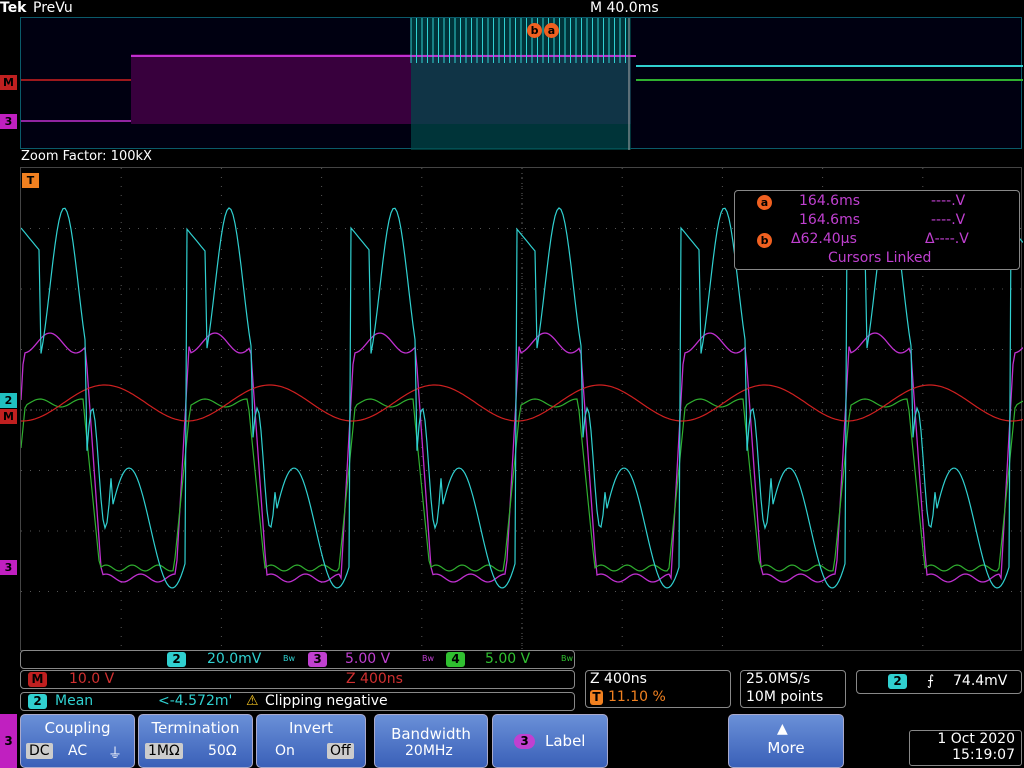 The width and height of the screenshot is (1024, 768). What do you see at coordinates (8, 741) in the screenshot?
I see `menu-channel-indicator: 3` at bounding box center [8, 741].